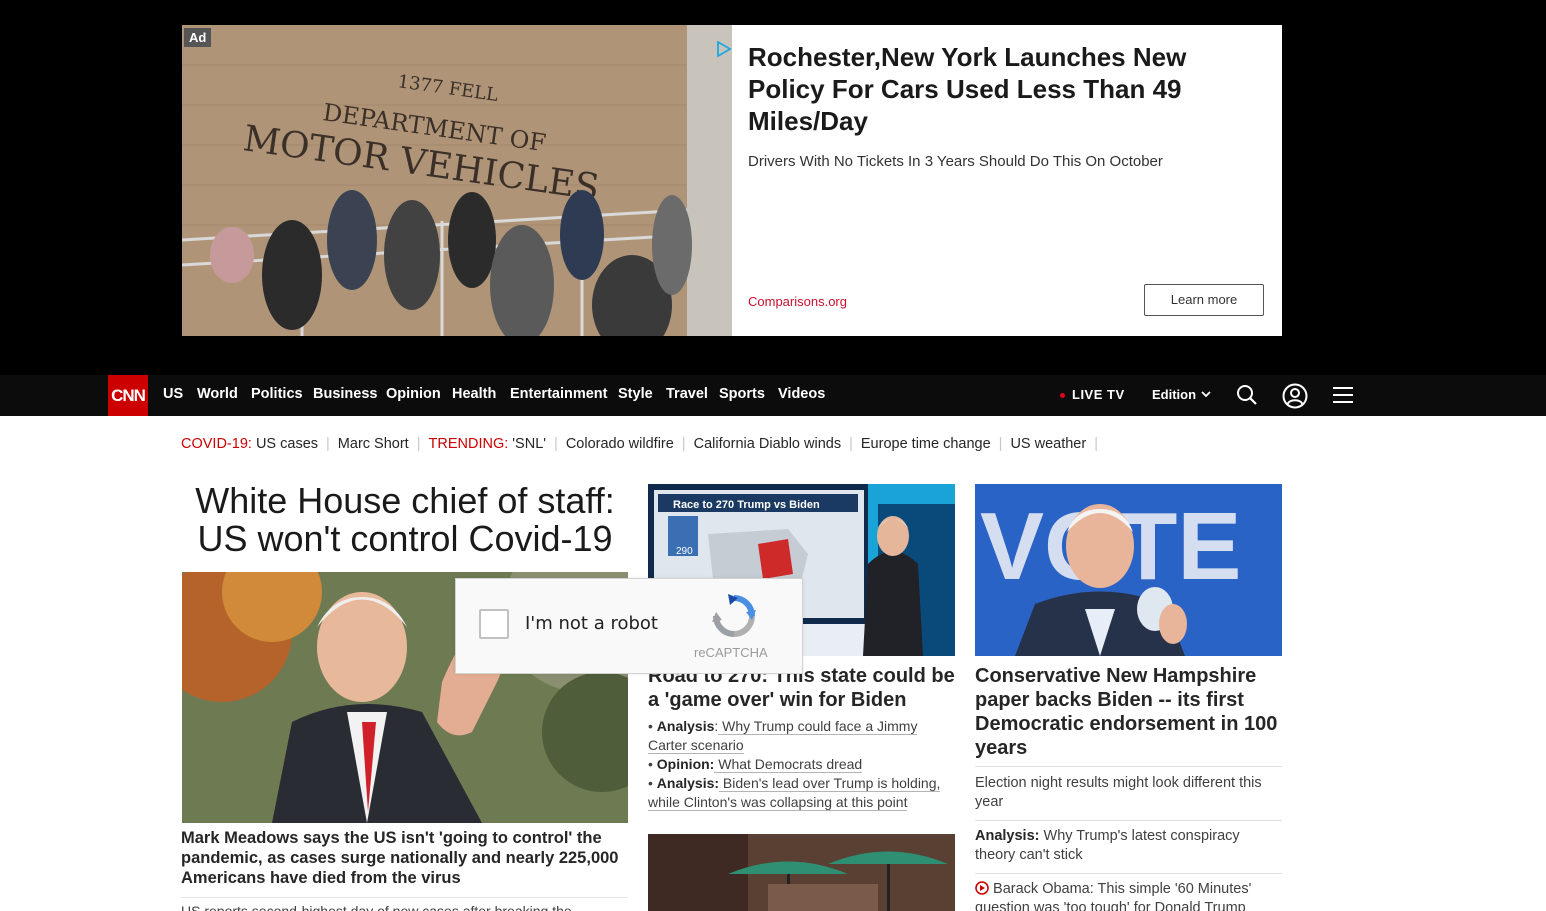 This screenshot has width=1546, height=911. Describe the element at coordinates (1204, 300) in the screenshot. I see `ad-learn-more-button: Learn more` at that location.